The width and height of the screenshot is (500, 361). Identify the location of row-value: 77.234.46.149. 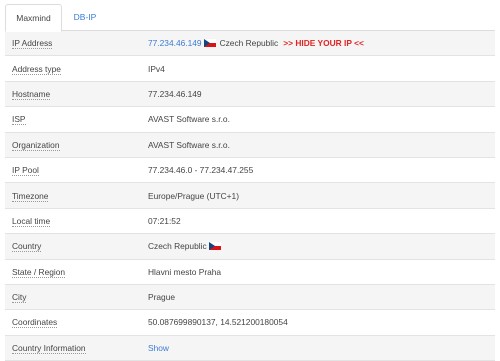
(175, 93).